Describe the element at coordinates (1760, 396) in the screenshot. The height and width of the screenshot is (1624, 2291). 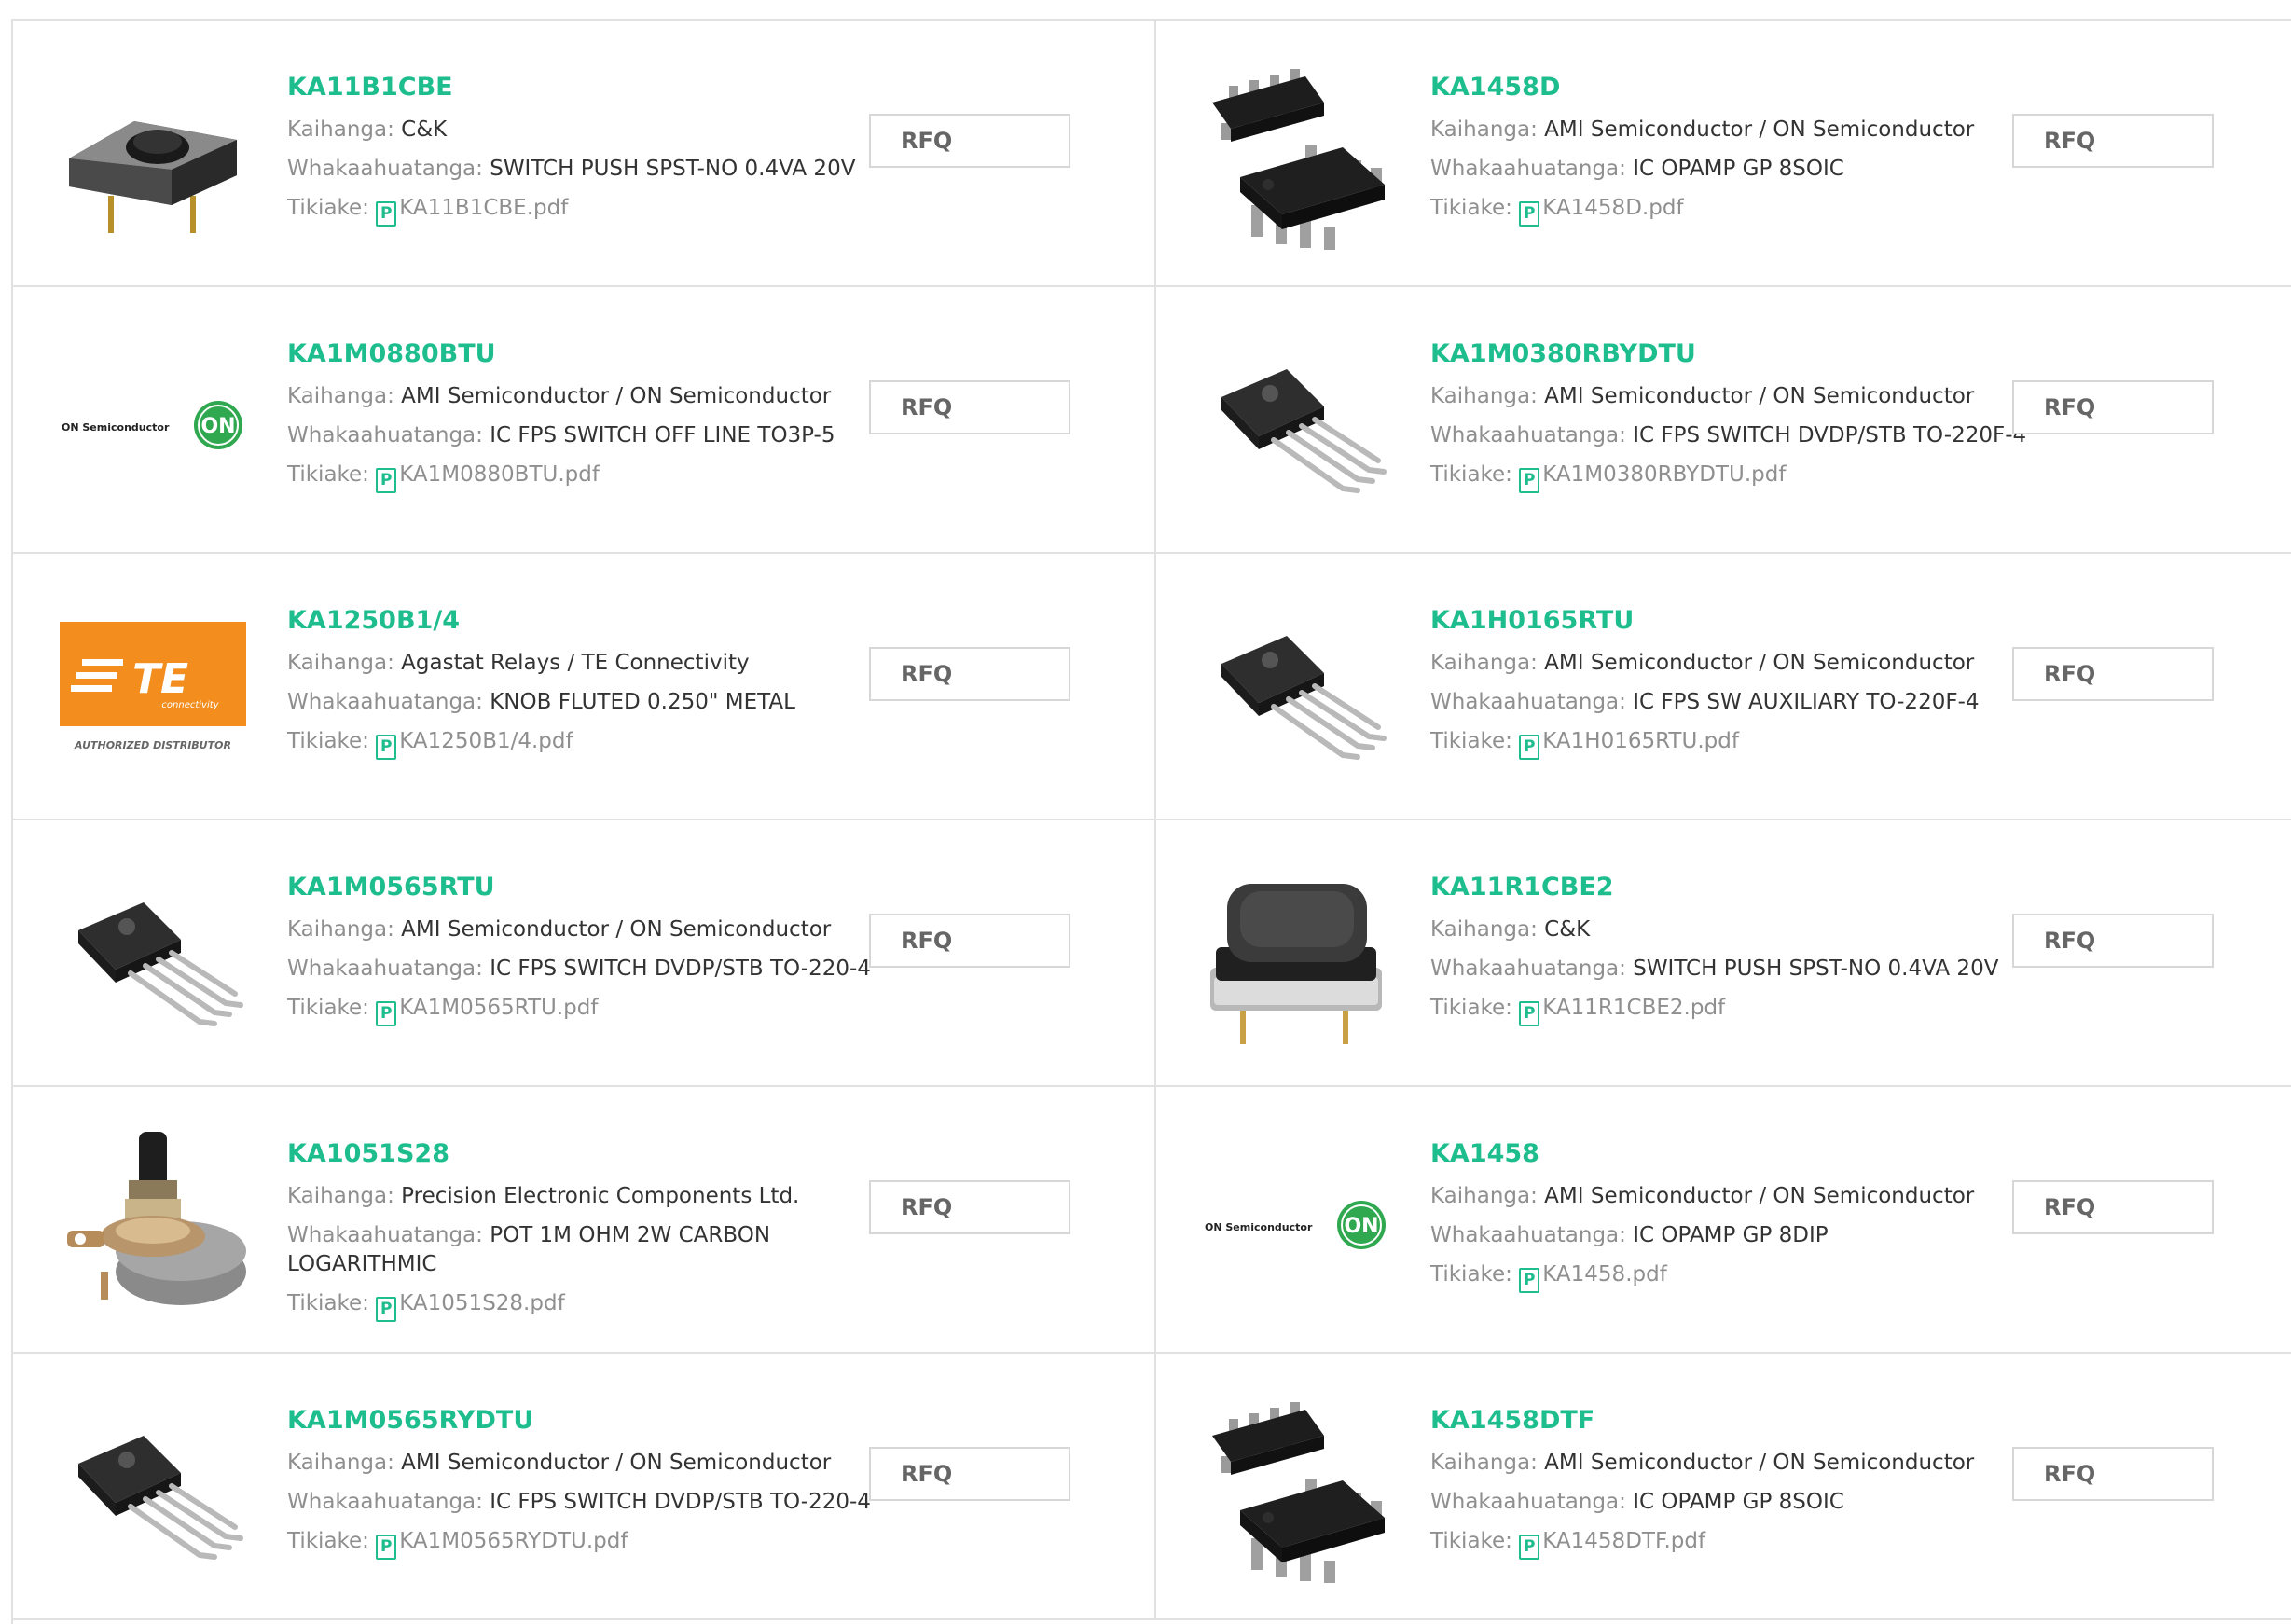
I see `manufacturer-value: AMI Semiconductor / ON Semiconductor` at that location.